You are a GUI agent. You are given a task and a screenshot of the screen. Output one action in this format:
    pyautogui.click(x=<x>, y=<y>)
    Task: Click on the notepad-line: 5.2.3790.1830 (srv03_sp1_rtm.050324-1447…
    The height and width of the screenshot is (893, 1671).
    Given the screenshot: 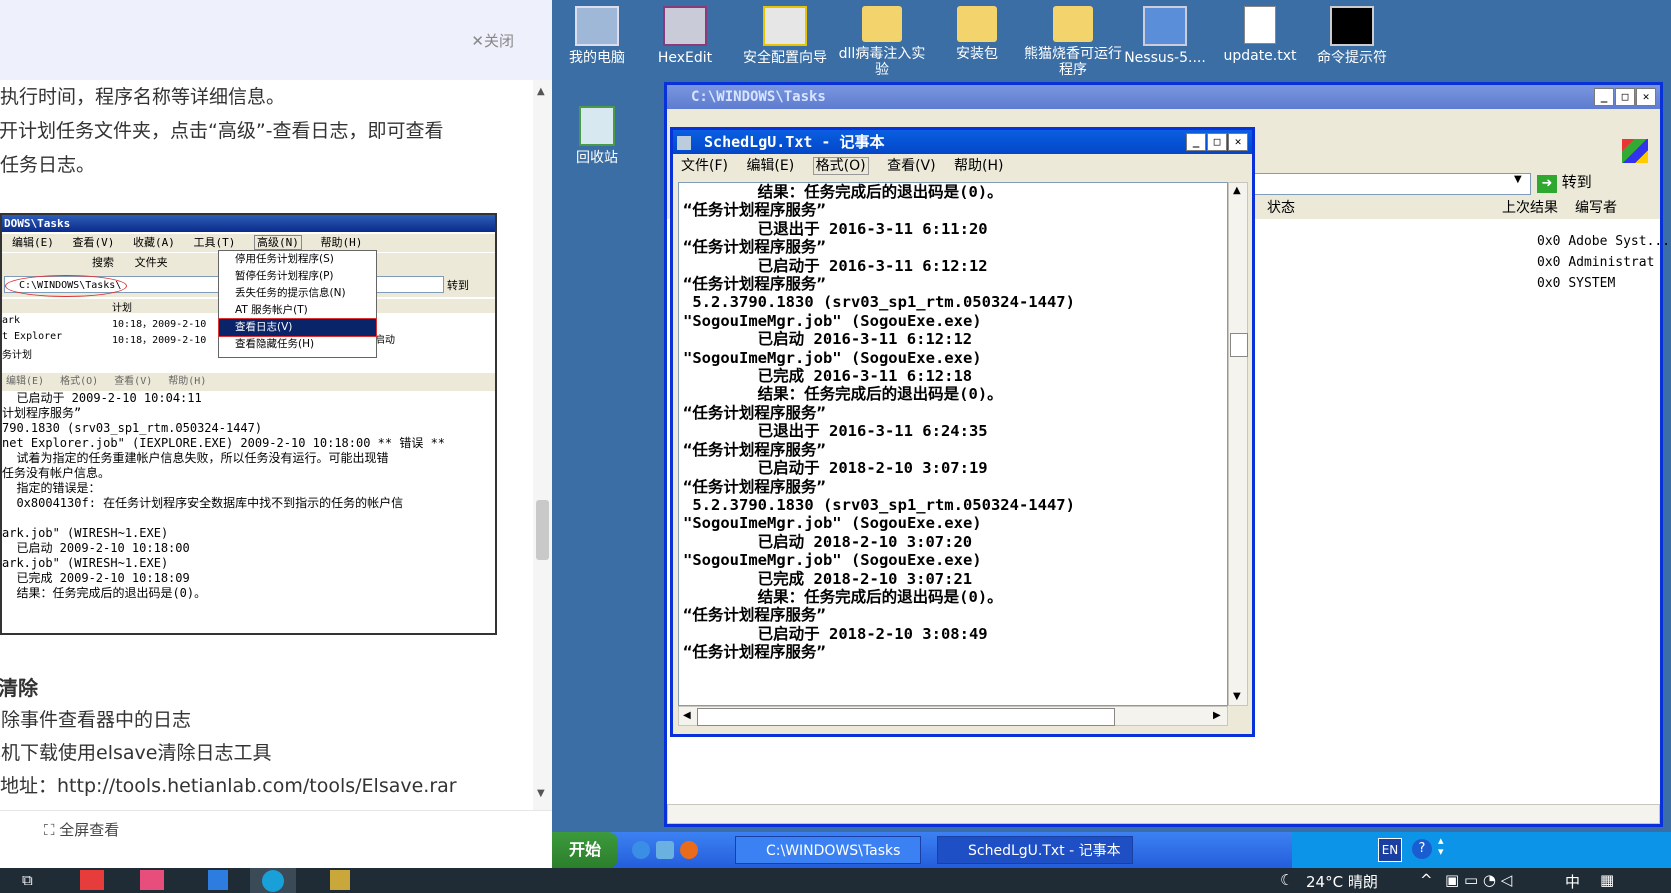 What is the action you would take?
    pyautogui.click(x=879, y=302)
    